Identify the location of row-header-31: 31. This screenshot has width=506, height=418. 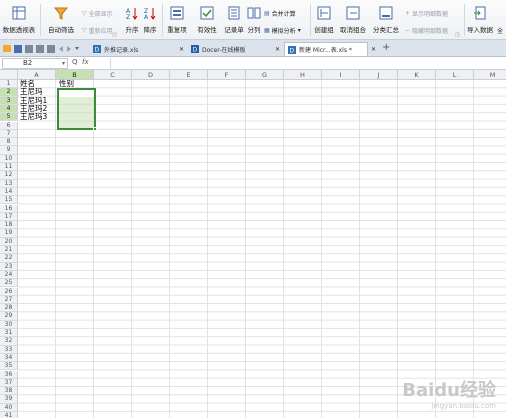
(9, 333).